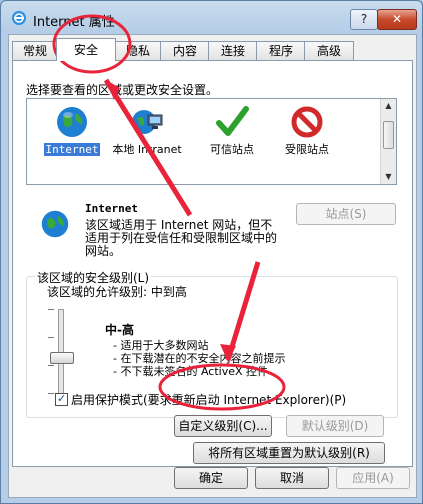 This screenshot has height=504, width=423. I want to click on tab-security: 安全, so click(86, 49).